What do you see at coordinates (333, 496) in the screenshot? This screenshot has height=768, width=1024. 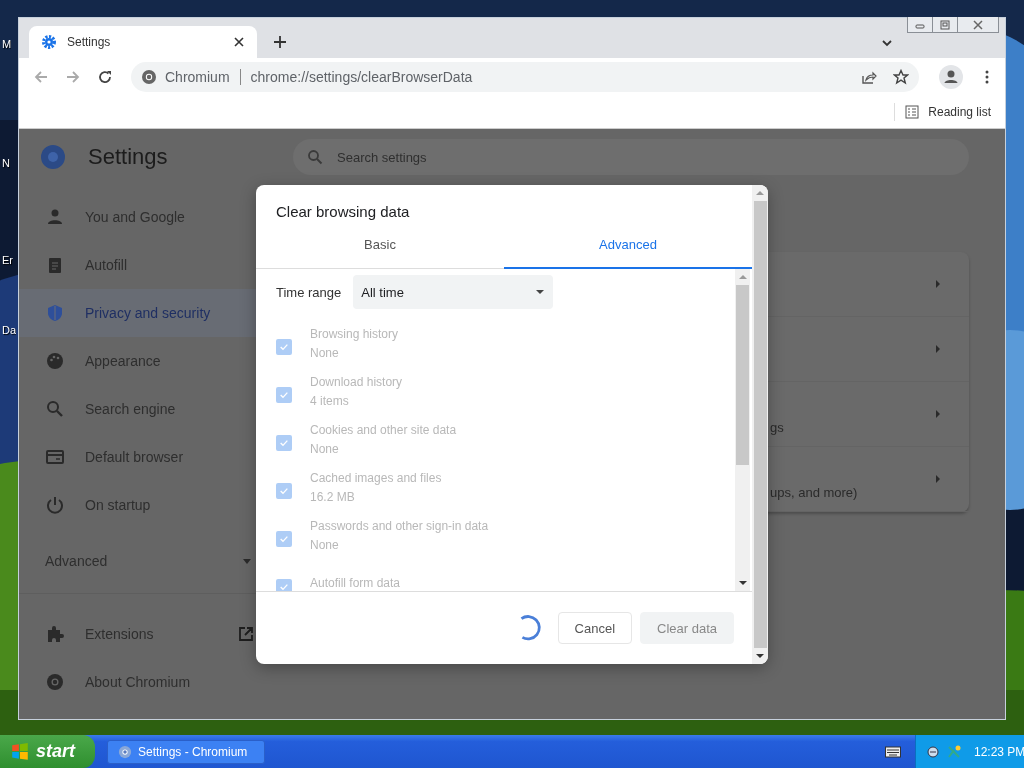 I see `checkbox-detail: 16.2 MB` at bounding box center [333, 496].